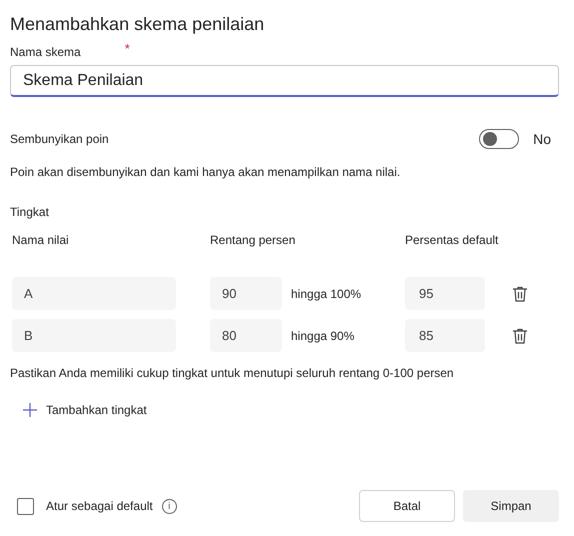  Describe the element at coordinates (30, 212) in the screenshot. I see `section-title: Tingkat` at that location.